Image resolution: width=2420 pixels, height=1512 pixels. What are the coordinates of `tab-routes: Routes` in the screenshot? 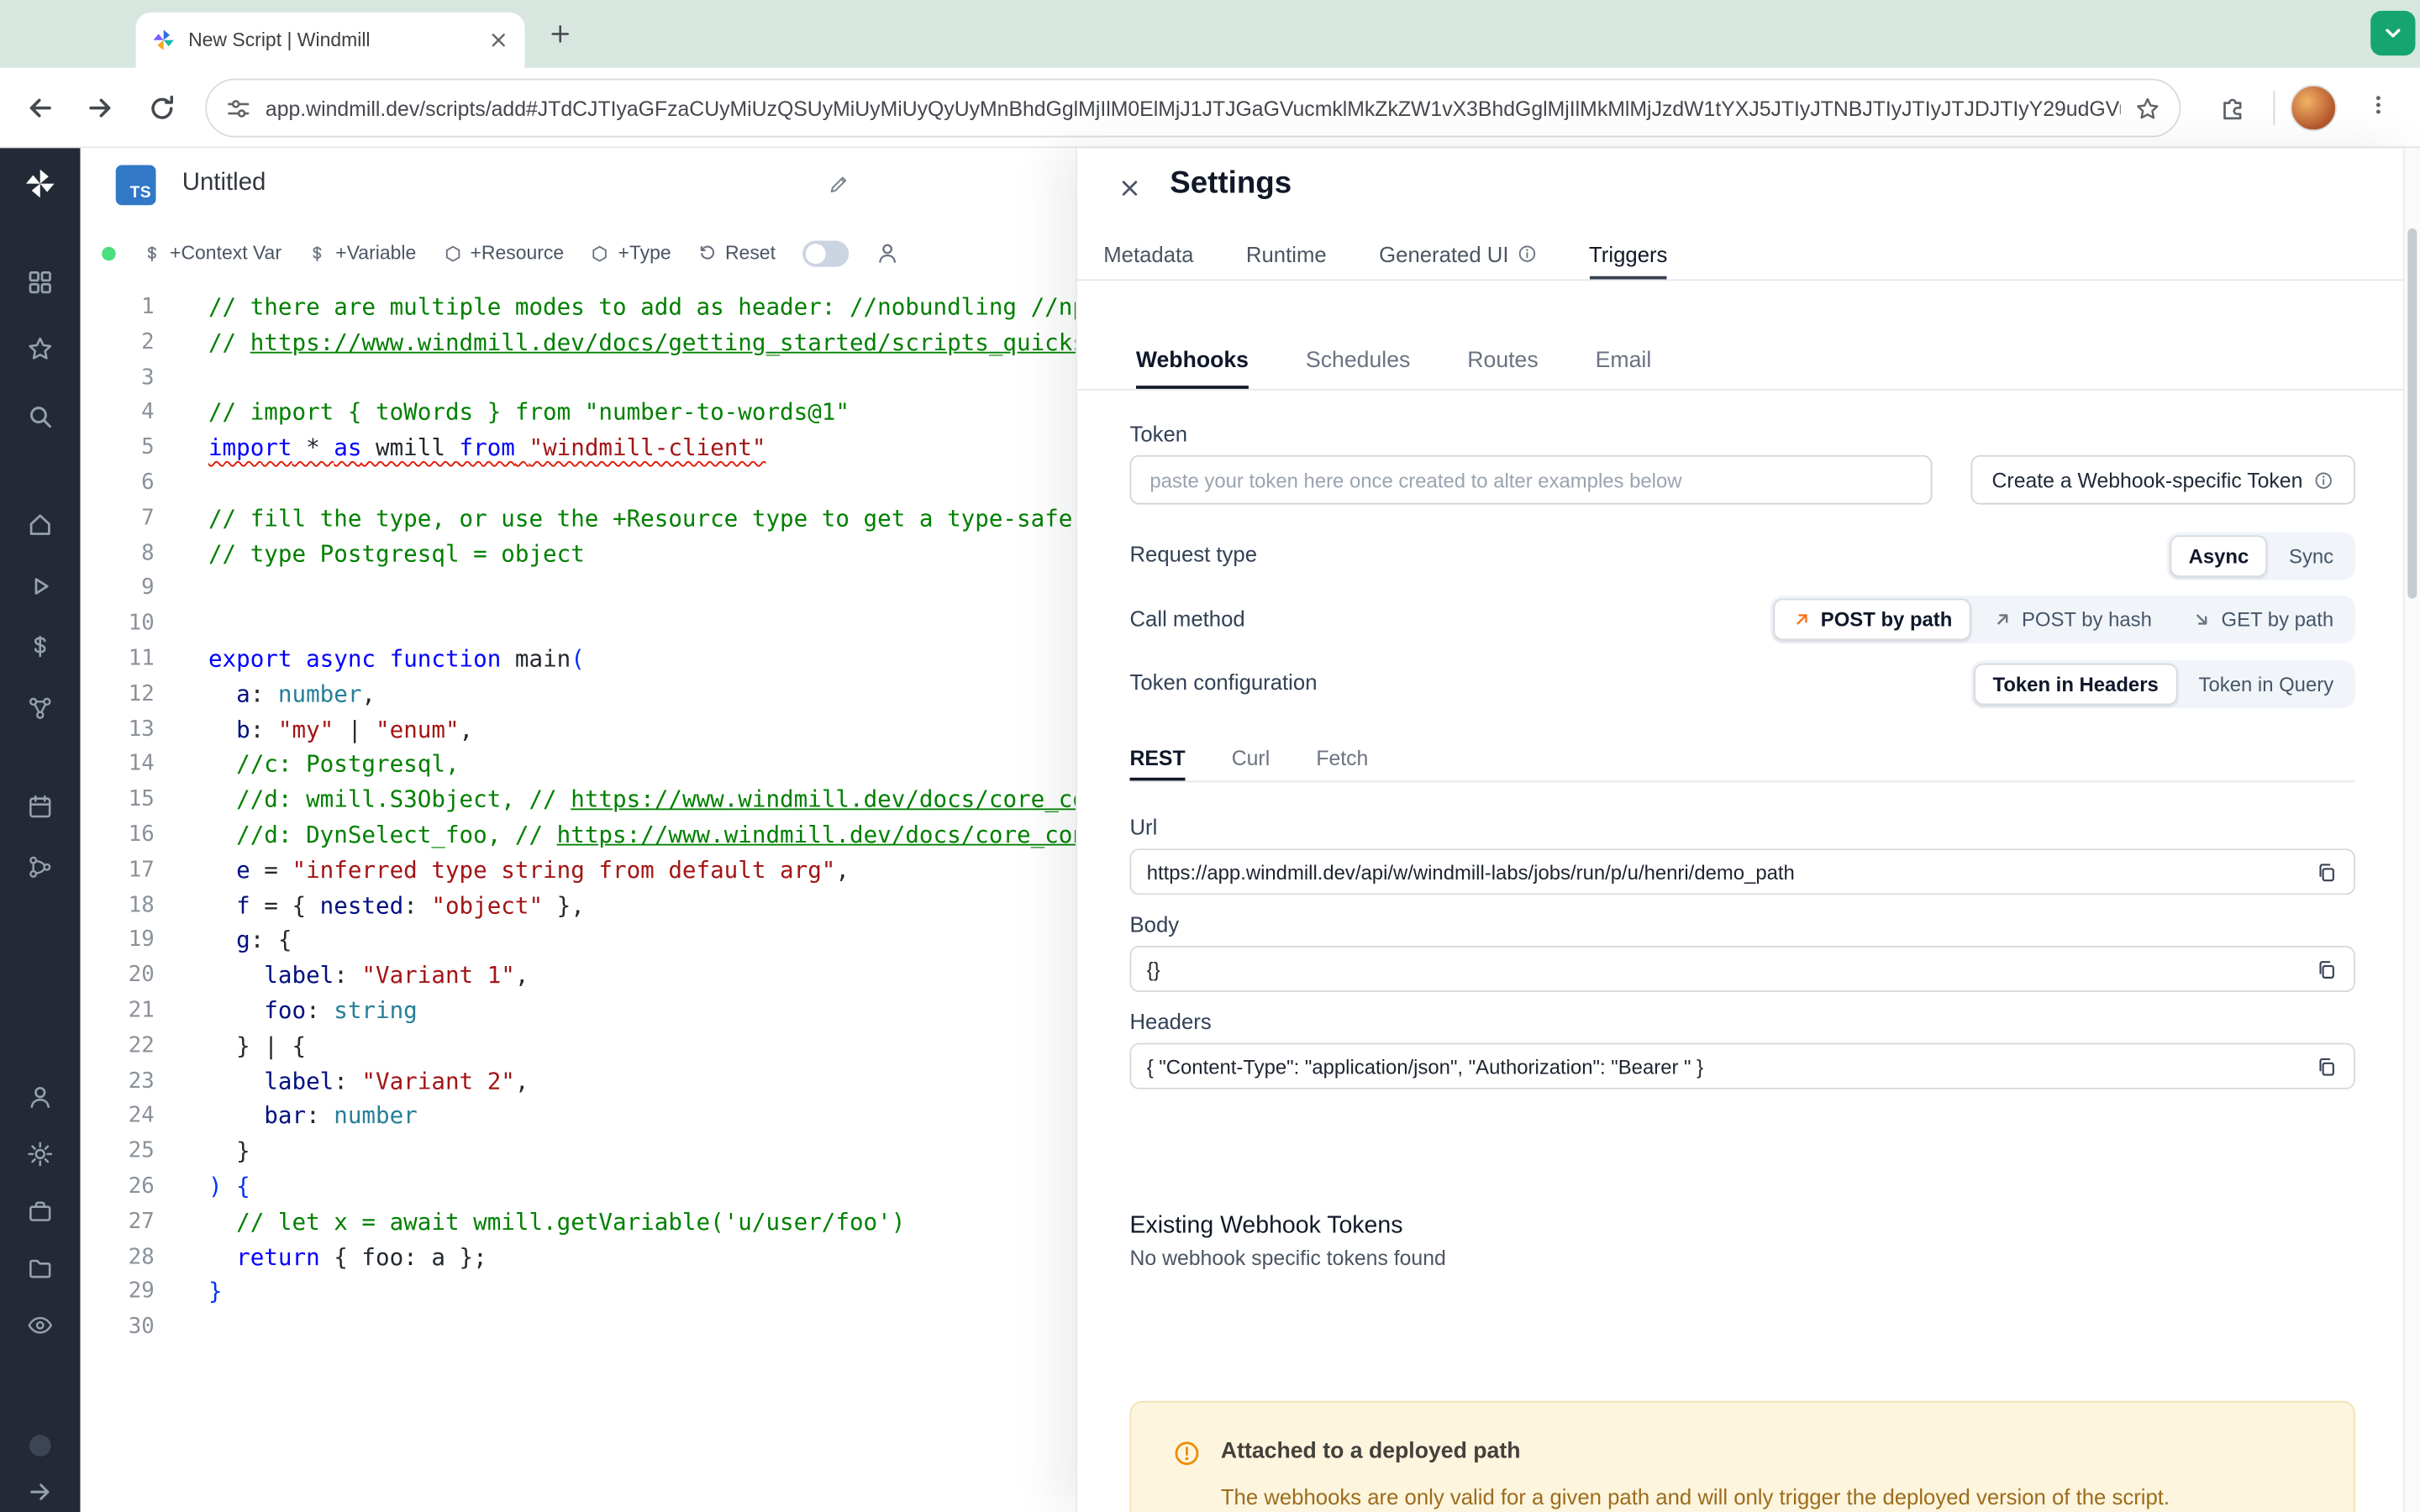 It's located at (1502, 361).